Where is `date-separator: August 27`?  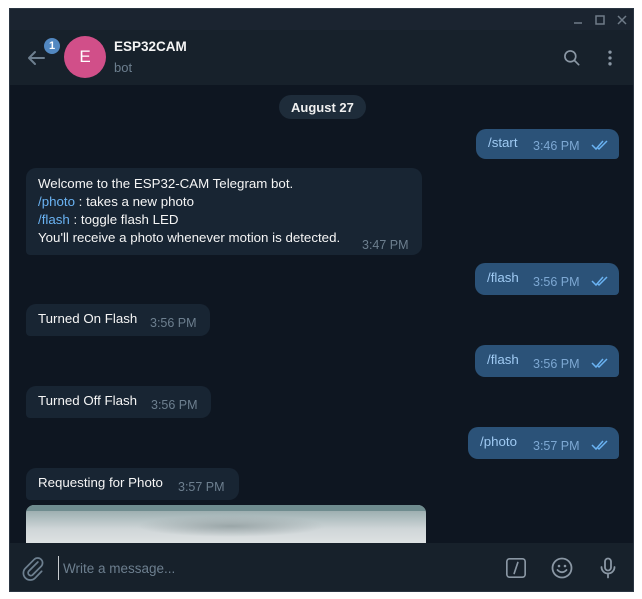
date-separator: August 27 is located at coordinates (322, 107).